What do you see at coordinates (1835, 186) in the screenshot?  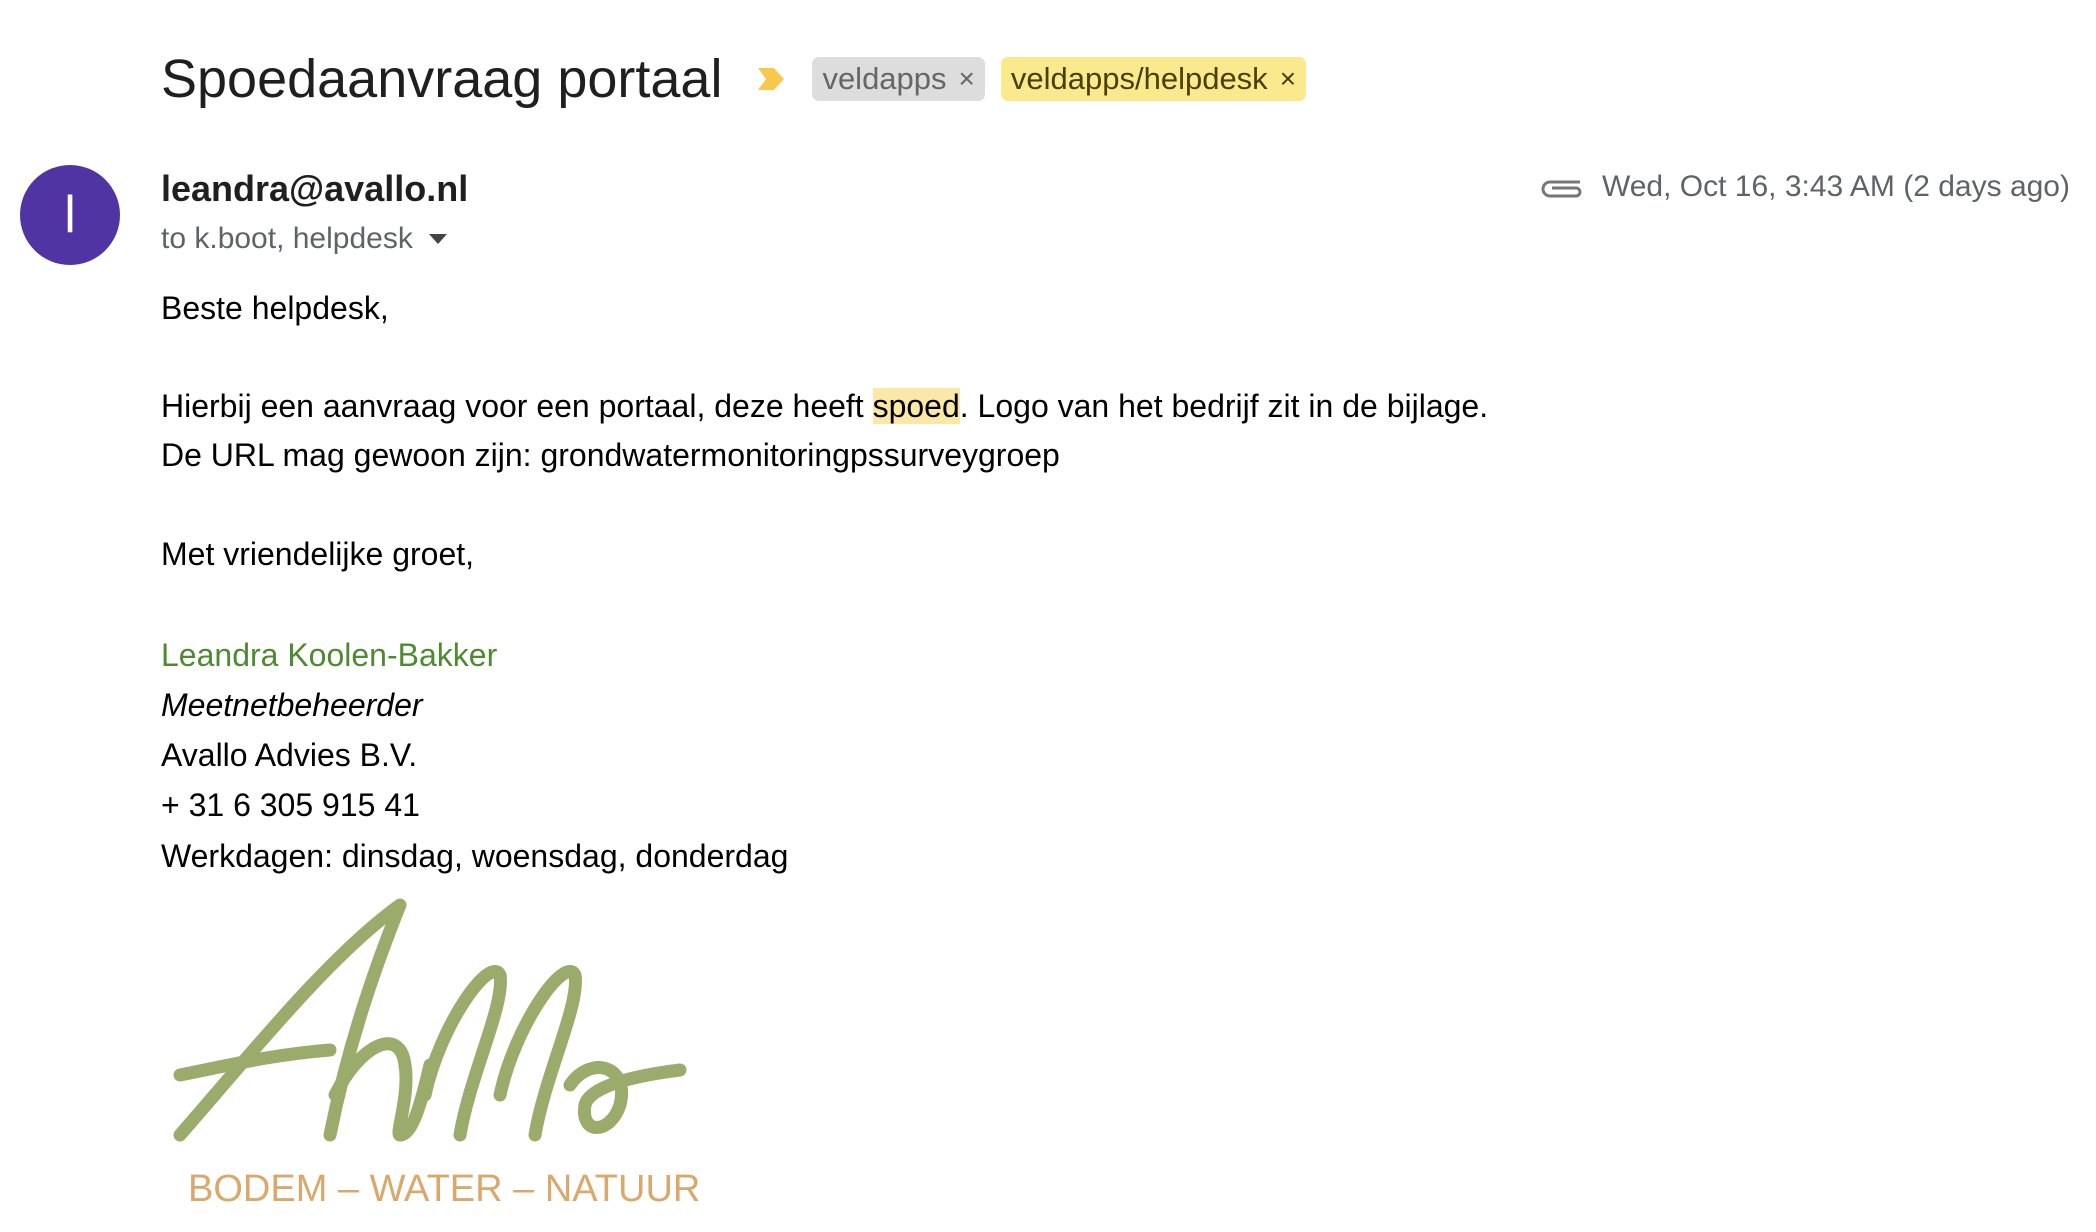 I see `email-date: Wed, Oct 16, 3:43 AM (2 days ago)` at bounding box center [1835, 186].